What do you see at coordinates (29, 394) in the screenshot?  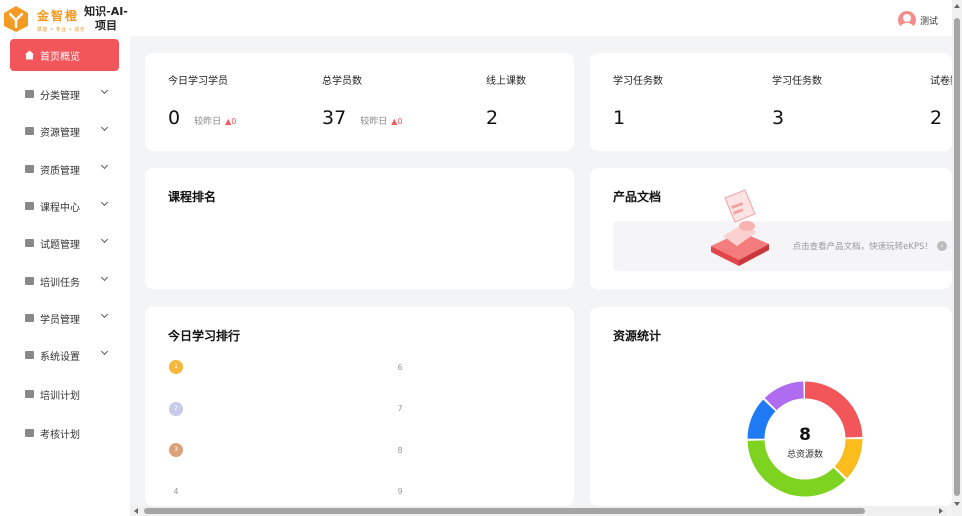 I see `plan-icon` at bounding box center [29, 394].